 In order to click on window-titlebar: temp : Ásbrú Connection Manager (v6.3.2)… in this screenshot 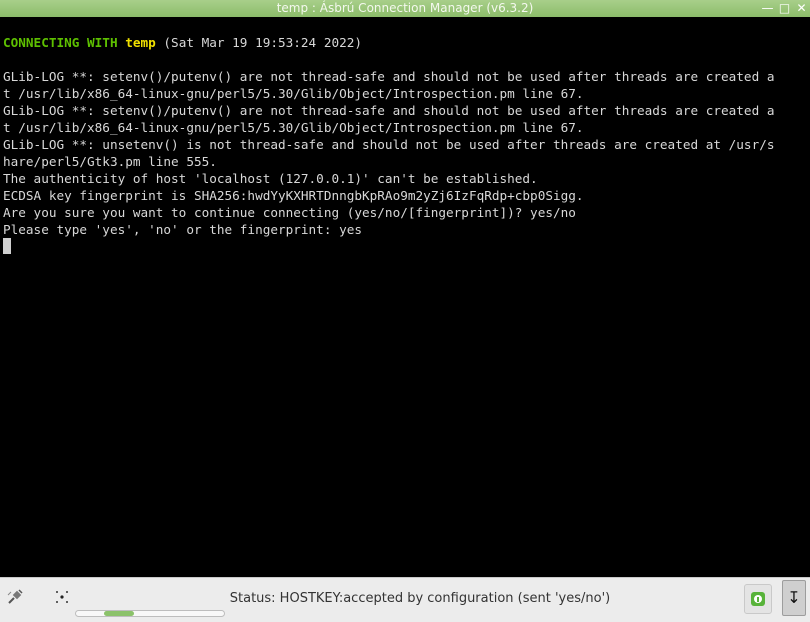, I will do `click(405, 8)`.